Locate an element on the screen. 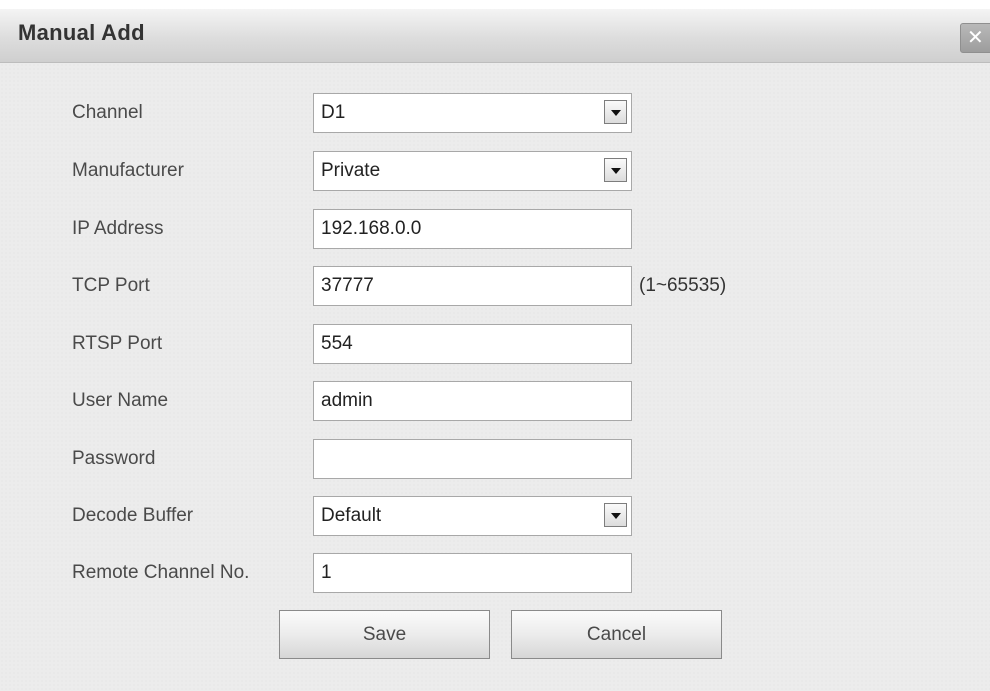  dialog-title: Manual Add is located at coordinates (81, 32).